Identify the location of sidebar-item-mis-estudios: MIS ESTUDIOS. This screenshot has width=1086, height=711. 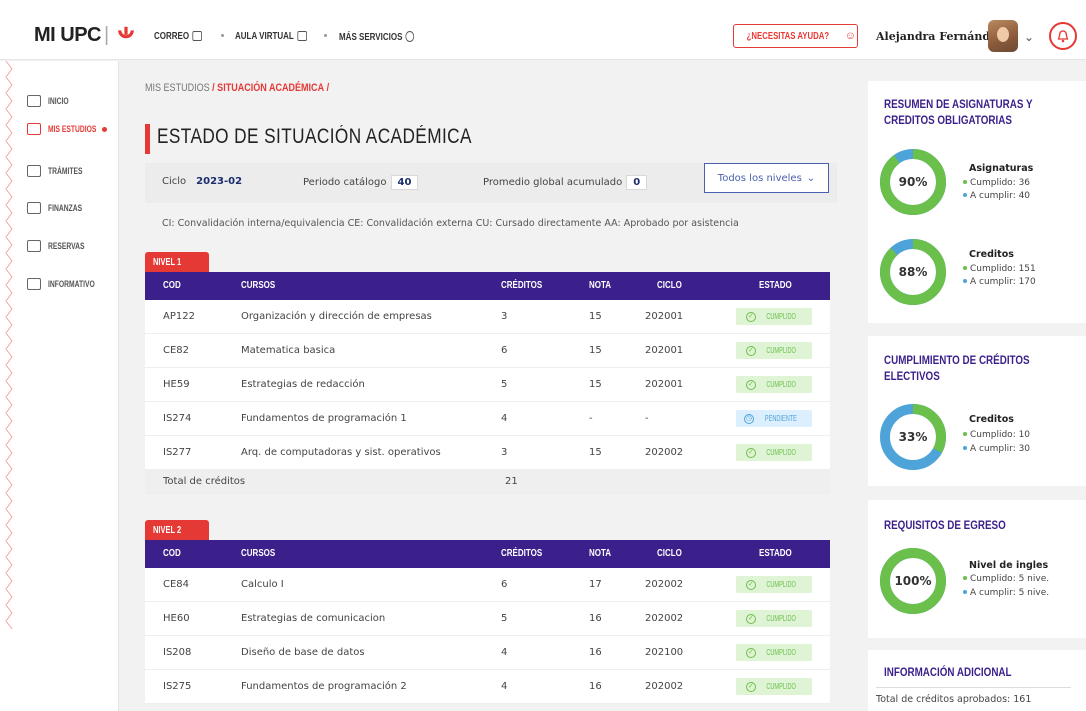
(67, 129).